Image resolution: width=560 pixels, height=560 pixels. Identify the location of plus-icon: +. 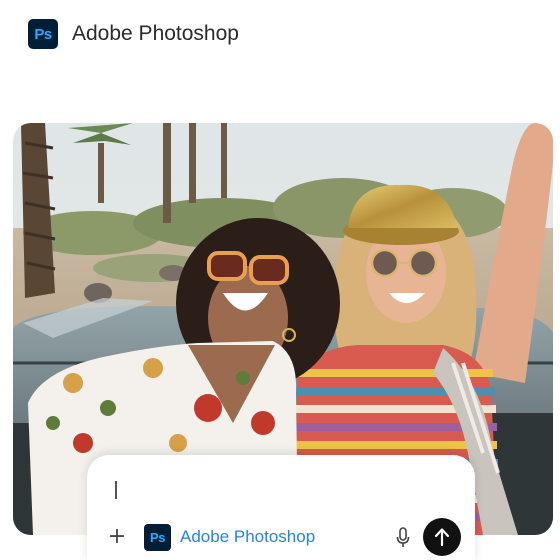
(117, 537).